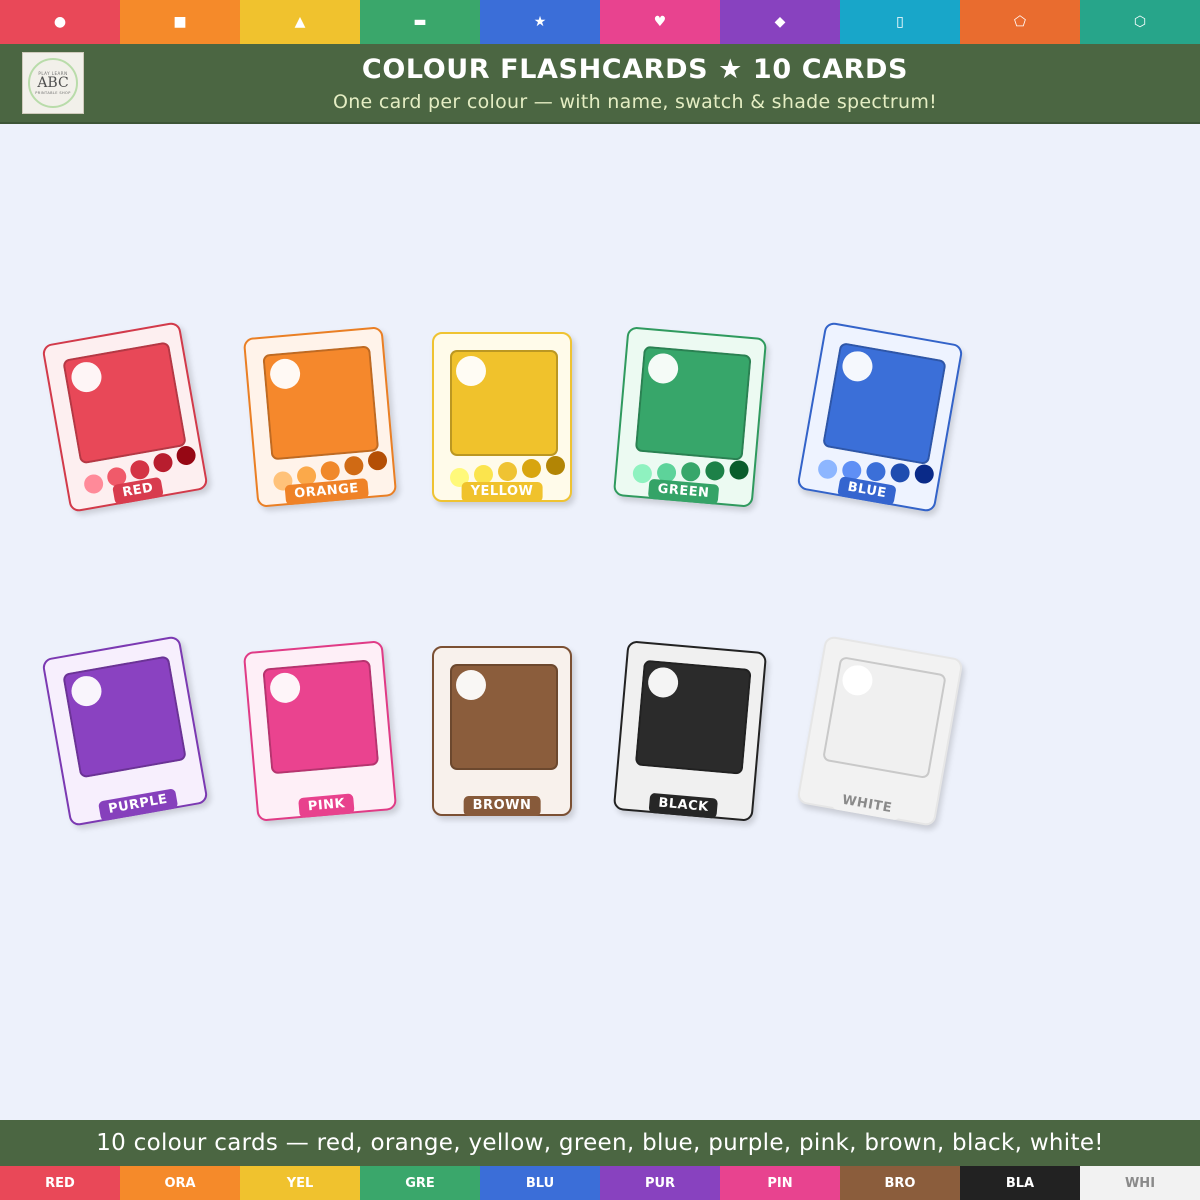  What do you see at coordinates (780, 22) in the screenshot?
I see `diamond-icon: ◆` at bounding box center [780, 22].